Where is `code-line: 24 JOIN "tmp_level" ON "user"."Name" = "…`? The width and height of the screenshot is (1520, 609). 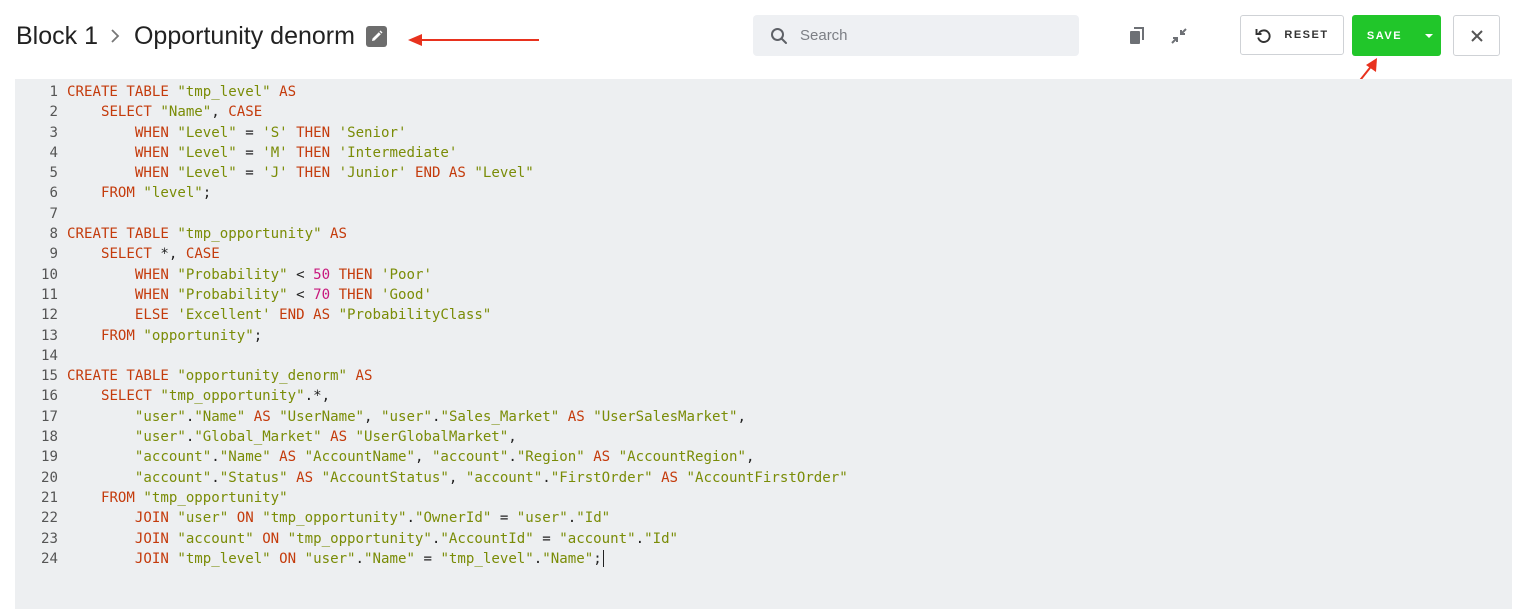
code-line: 24 JOIN "tmp_level" ON "user"."Name" = "… is located at coordinates (431, 559).